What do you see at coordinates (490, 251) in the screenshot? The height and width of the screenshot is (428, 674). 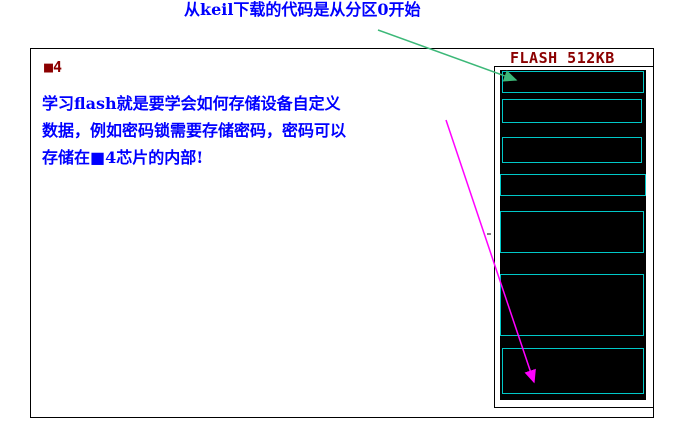 I see `description-to-bottom-sector-arrow` at bounding box center [490, 251].